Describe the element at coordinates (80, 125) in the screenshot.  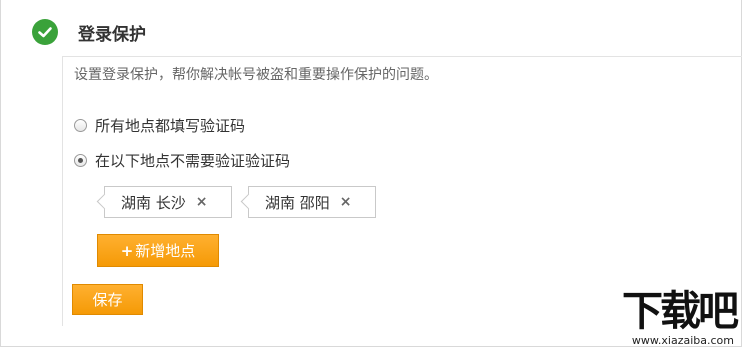
I see `radio-button` at that location.